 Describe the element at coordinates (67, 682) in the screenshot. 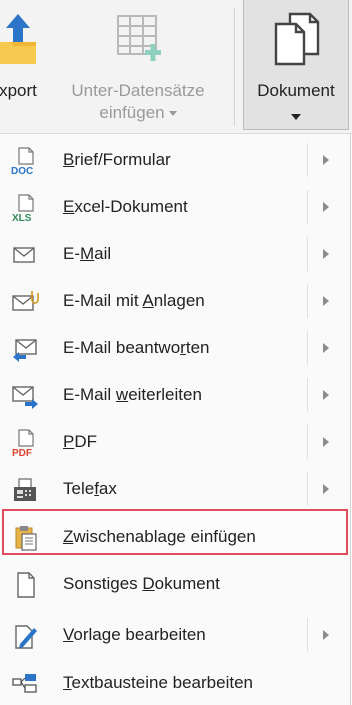

I see `label-accelerator: T` at that location.